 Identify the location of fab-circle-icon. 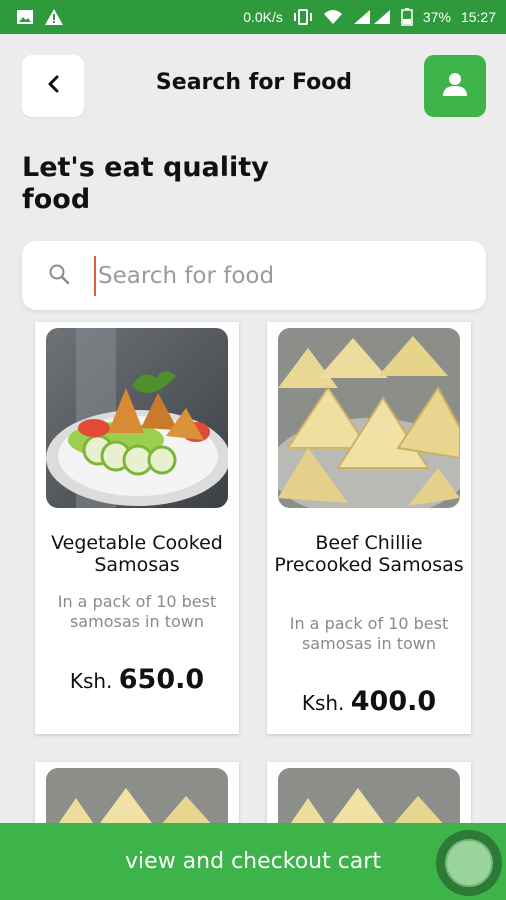
(469, 863).